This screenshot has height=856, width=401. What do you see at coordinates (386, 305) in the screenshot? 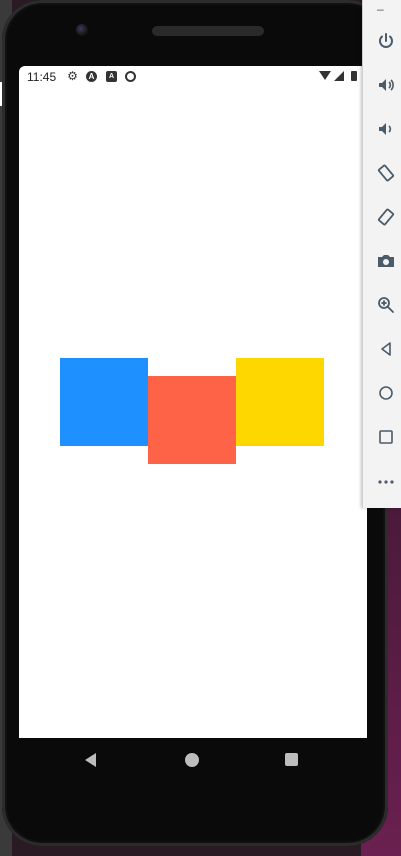
I see `zoom-icon` at bounding box center [386, 305].